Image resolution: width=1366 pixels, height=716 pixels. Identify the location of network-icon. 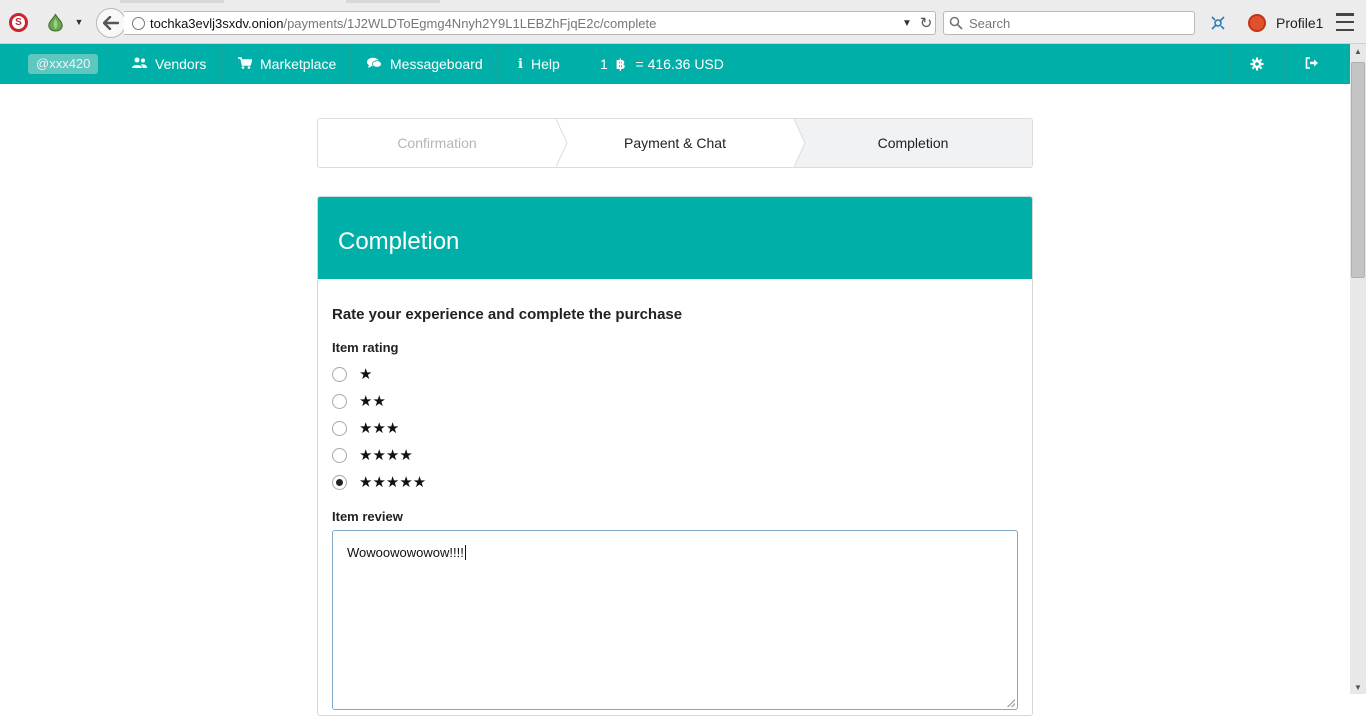
(1218, 23).